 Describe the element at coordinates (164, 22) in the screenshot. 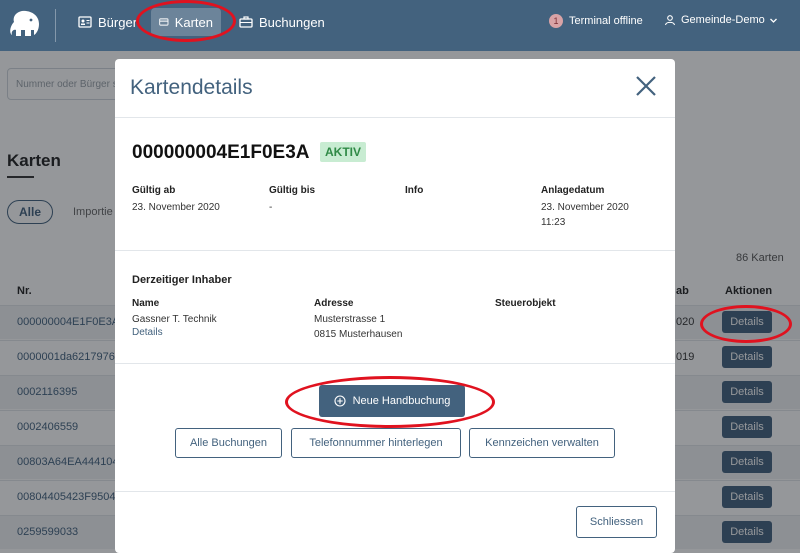

I see `card-icon` at that location.